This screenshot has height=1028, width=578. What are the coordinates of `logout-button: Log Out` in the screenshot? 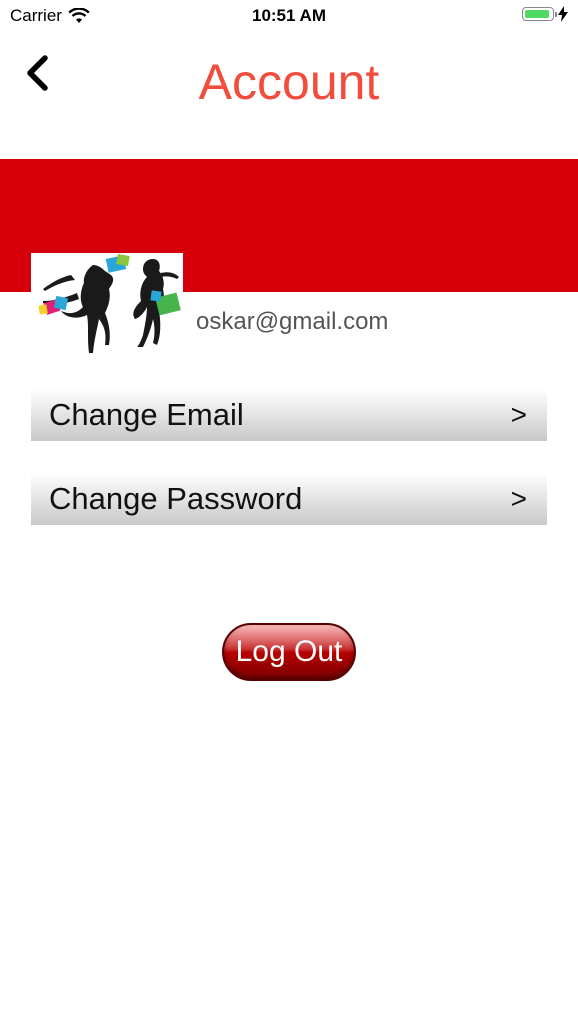 It's located at (289, 652).